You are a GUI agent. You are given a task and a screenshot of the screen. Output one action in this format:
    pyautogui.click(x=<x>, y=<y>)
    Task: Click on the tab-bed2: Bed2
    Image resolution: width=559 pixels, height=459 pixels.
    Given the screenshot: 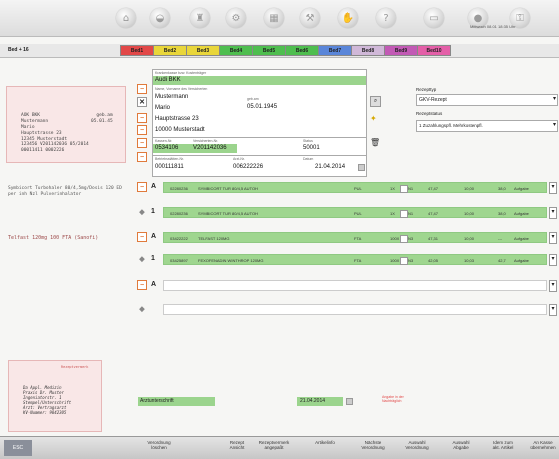 What is the action you would take?
    pyautogui.click(x=170, y=50)
    